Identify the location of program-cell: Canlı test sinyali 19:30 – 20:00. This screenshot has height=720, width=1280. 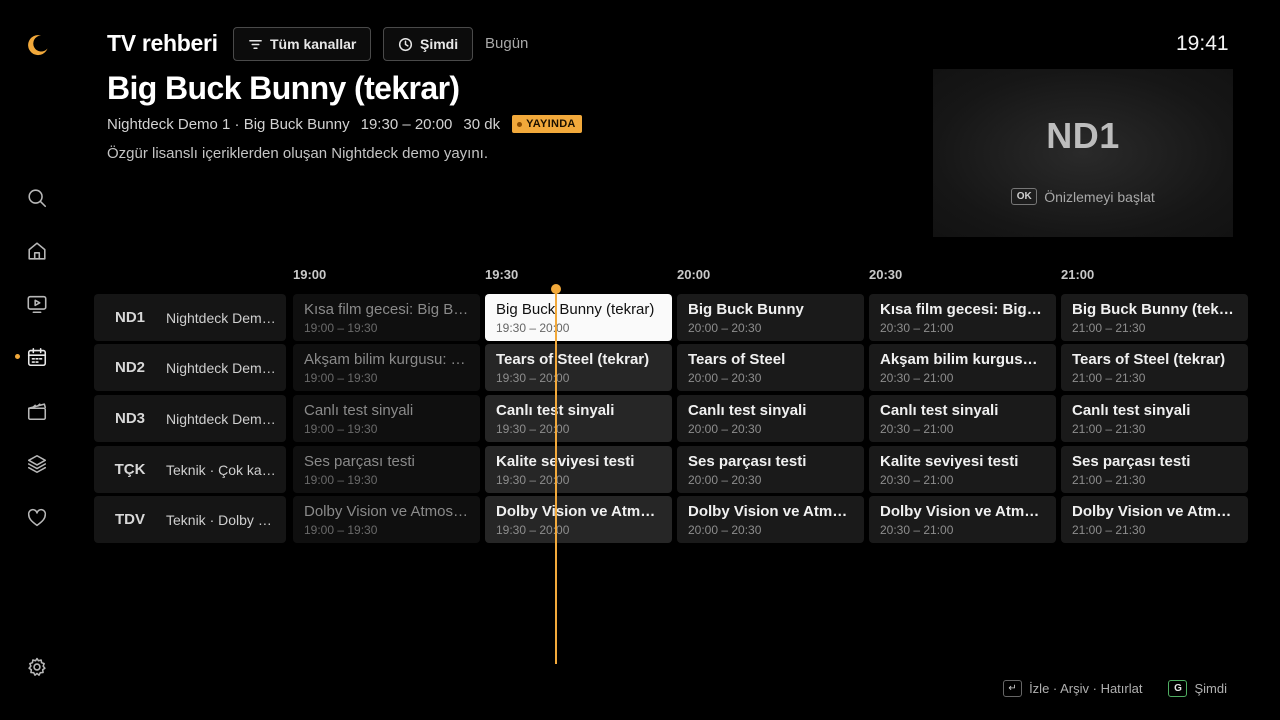
(578, 418).